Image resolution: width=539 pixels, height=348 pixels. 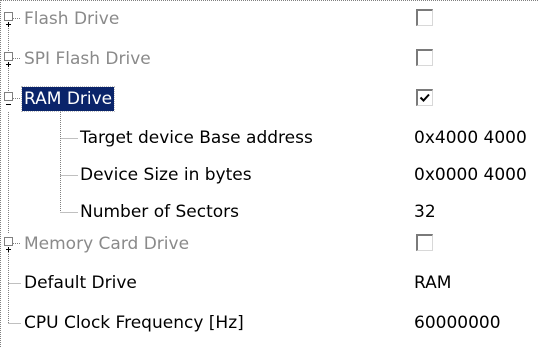 I want to click on property-label: CPU Clock Frequency [Hz], so click(x=134, y=323).